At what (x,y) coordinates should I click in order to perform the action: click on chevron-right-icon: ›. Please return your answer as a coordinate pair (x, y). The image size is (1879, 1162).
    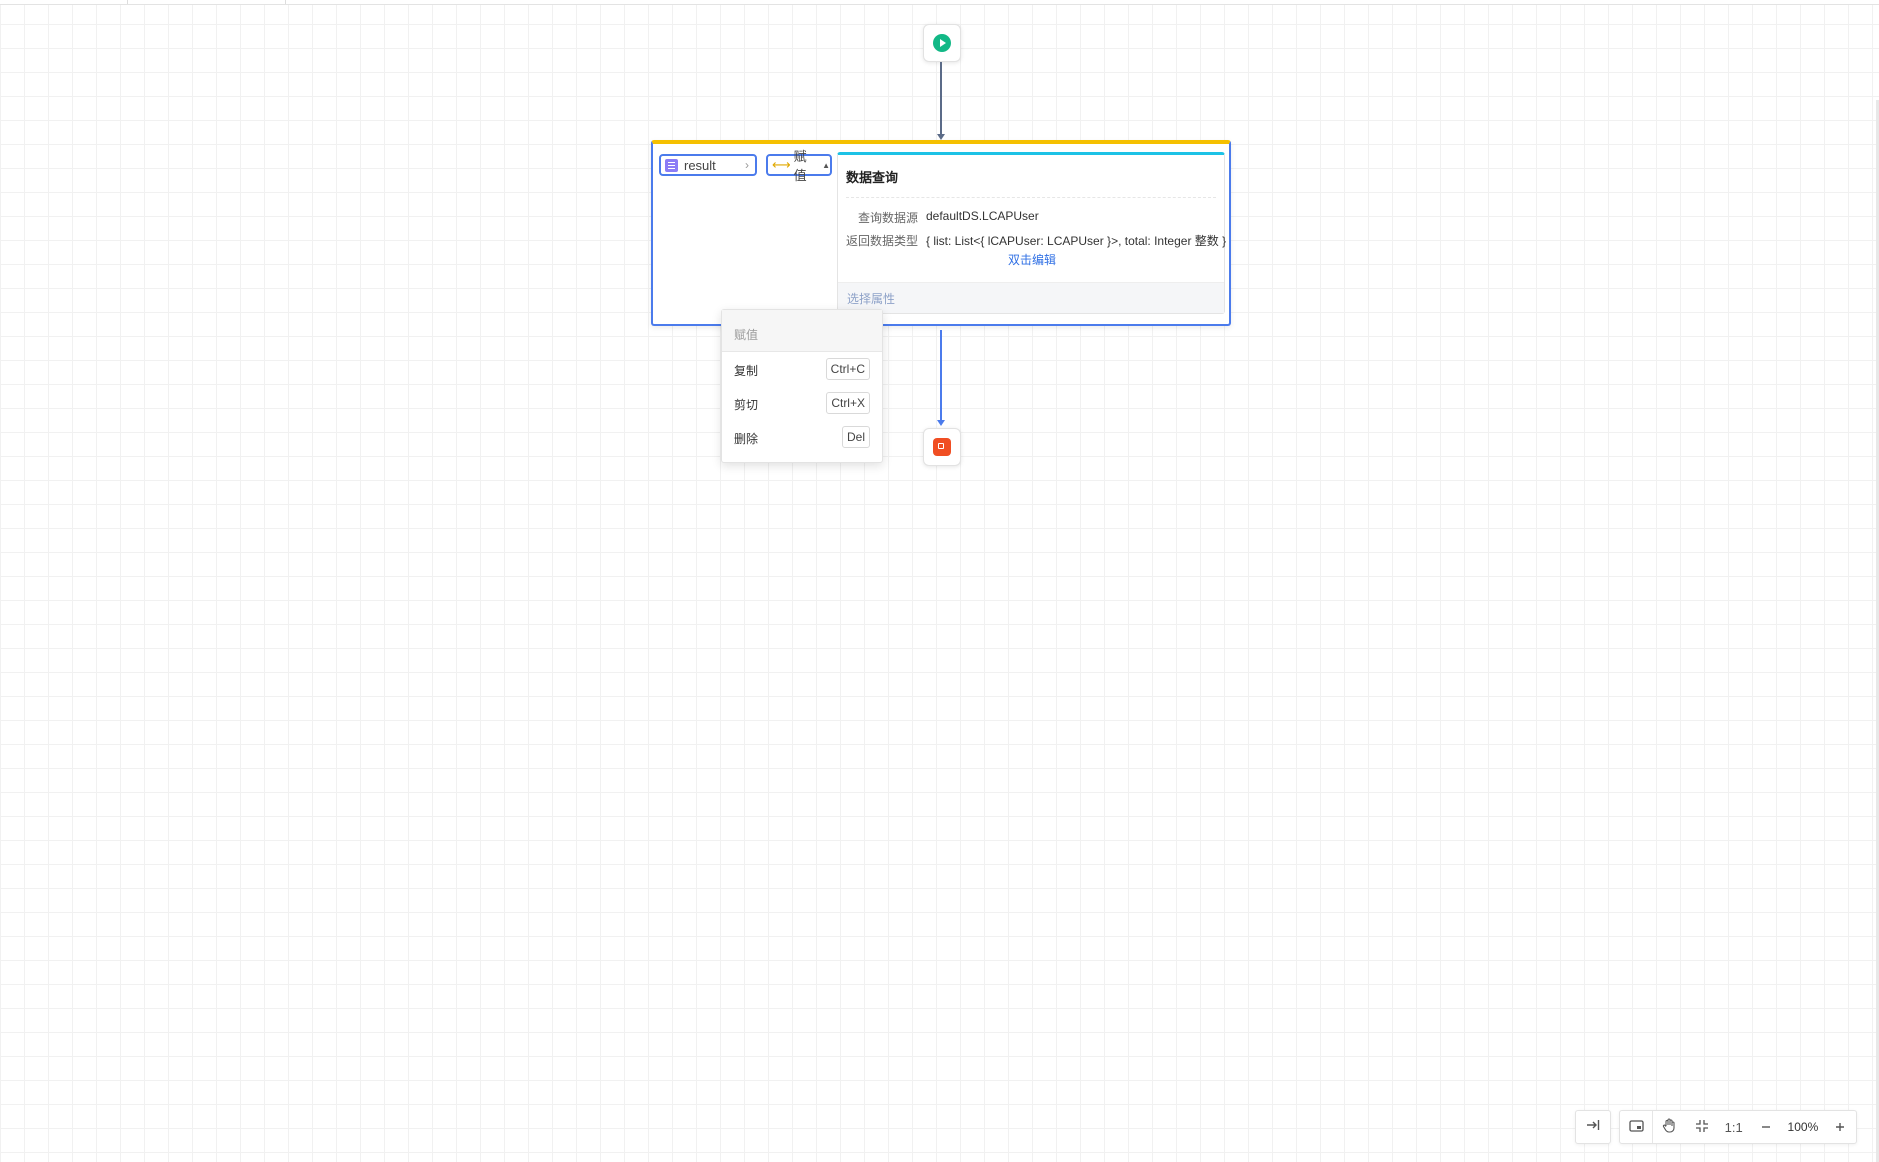
    Looking at the image, I should click on (747, 165).